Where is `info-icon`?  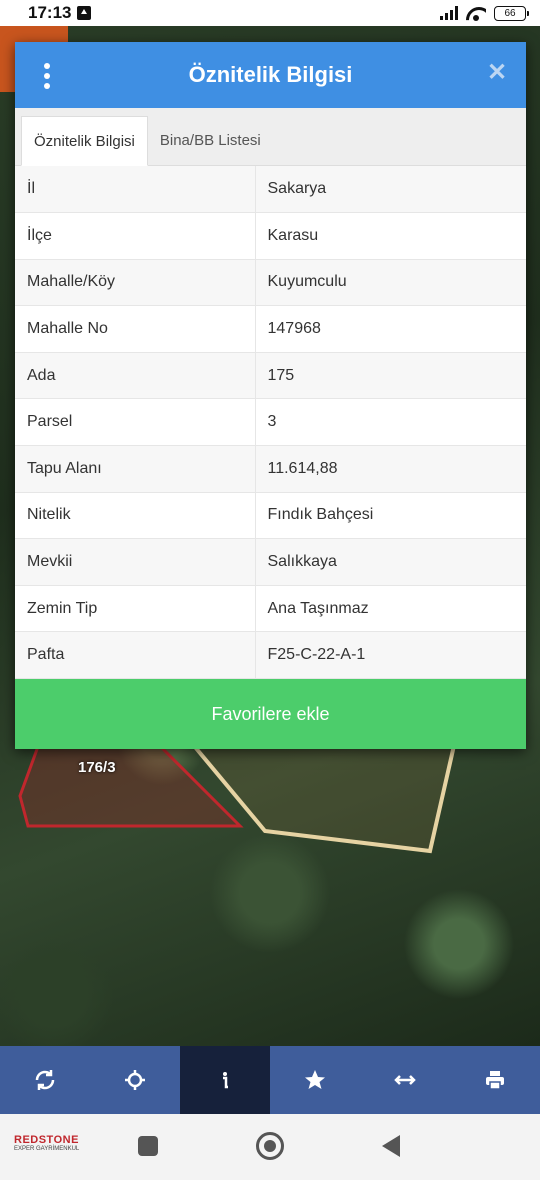
info-icon is located at coordinates (225, 1080).